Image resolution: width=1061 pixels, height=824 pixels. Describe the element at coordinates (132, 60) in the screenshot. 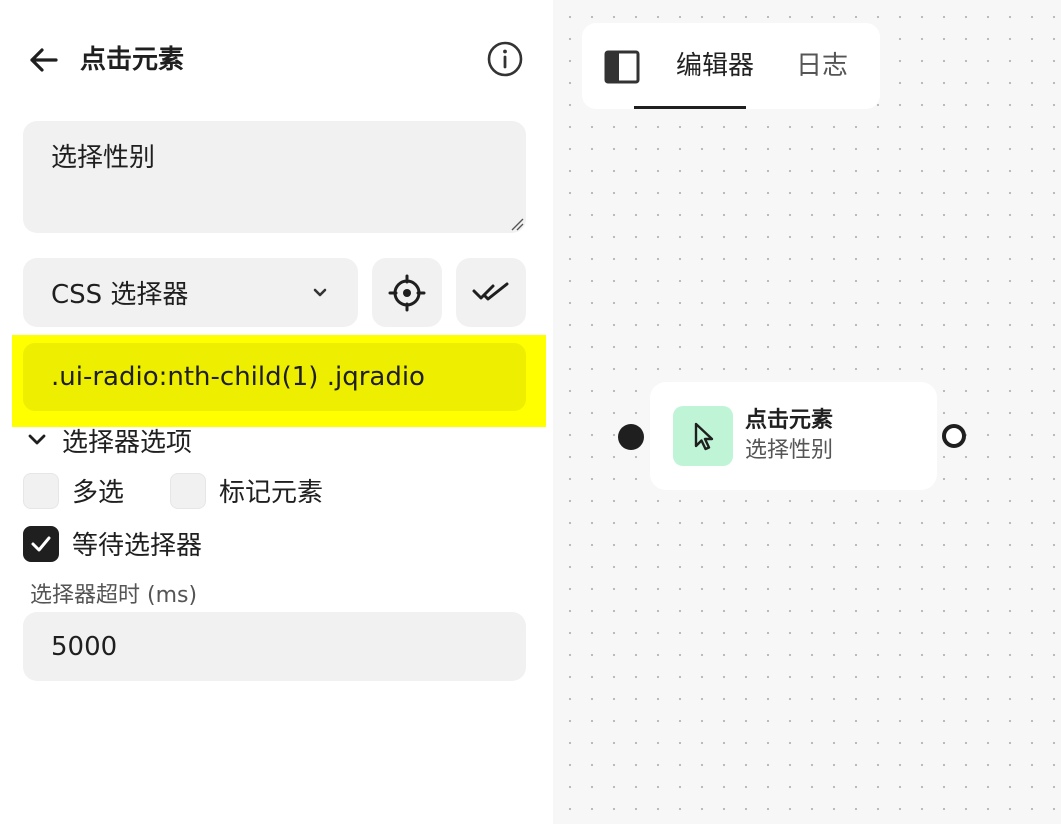

I see `panel-title: 点击元素` at that location.